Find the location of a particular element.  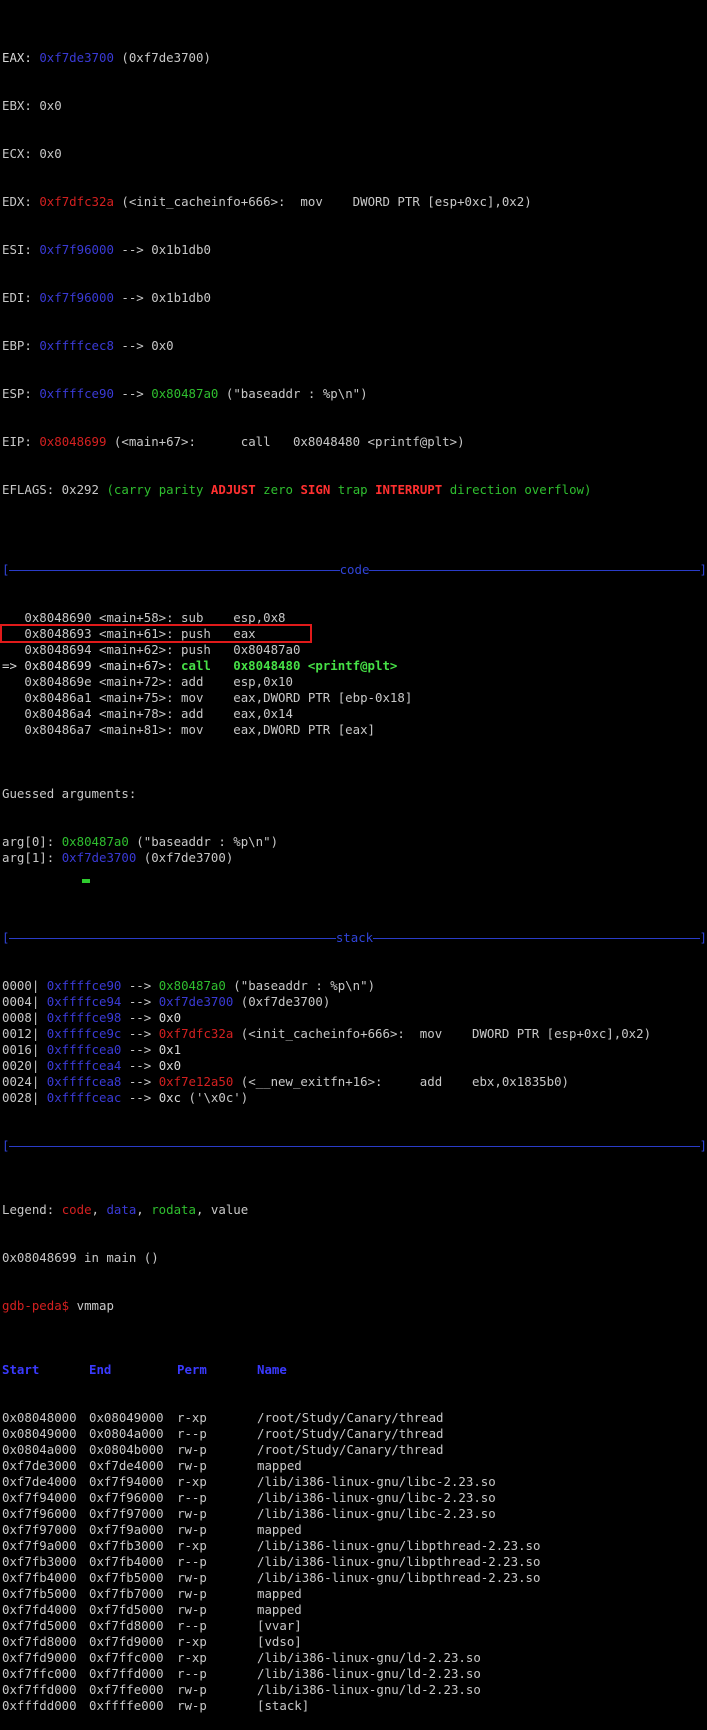

command-prompt: gdb-peda$ vmmap is located at coordinates (354, 1306).